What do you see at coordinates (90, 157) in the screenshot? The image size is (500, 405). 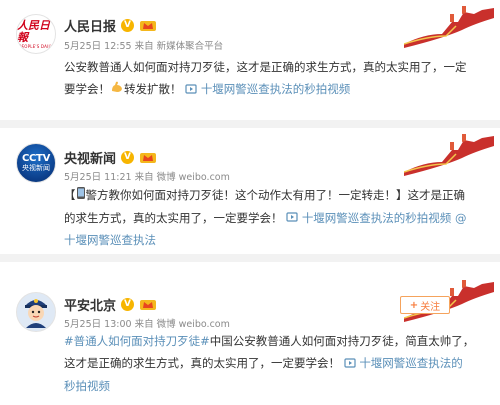 I see `account-name: 央视新闻` at bounding box center [90, 157].